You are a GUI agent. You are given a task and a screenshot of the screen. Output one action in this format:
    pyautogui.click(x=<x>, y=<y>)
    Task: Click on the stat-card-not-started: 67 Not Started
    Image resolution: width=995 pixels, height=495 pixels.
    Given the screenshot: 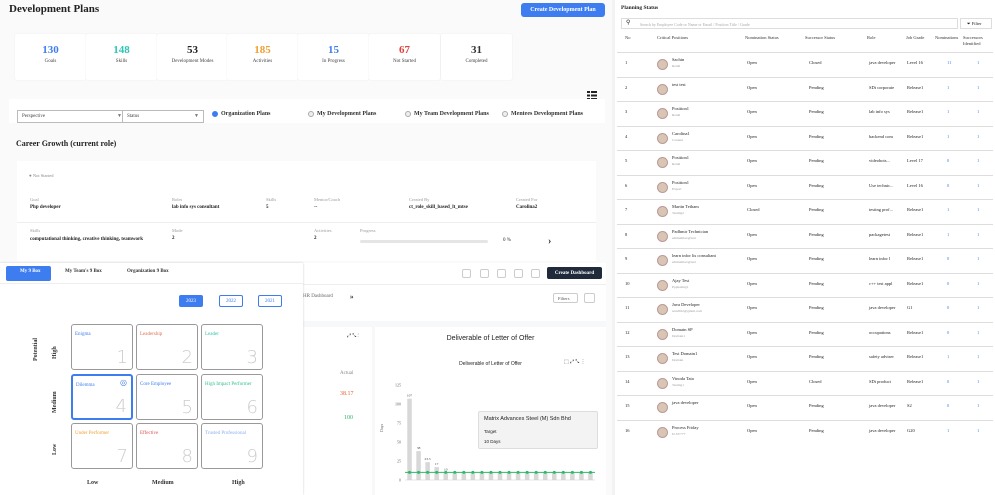 What is the action you would take?
    pyautogui.click(x=404, y=57)
    